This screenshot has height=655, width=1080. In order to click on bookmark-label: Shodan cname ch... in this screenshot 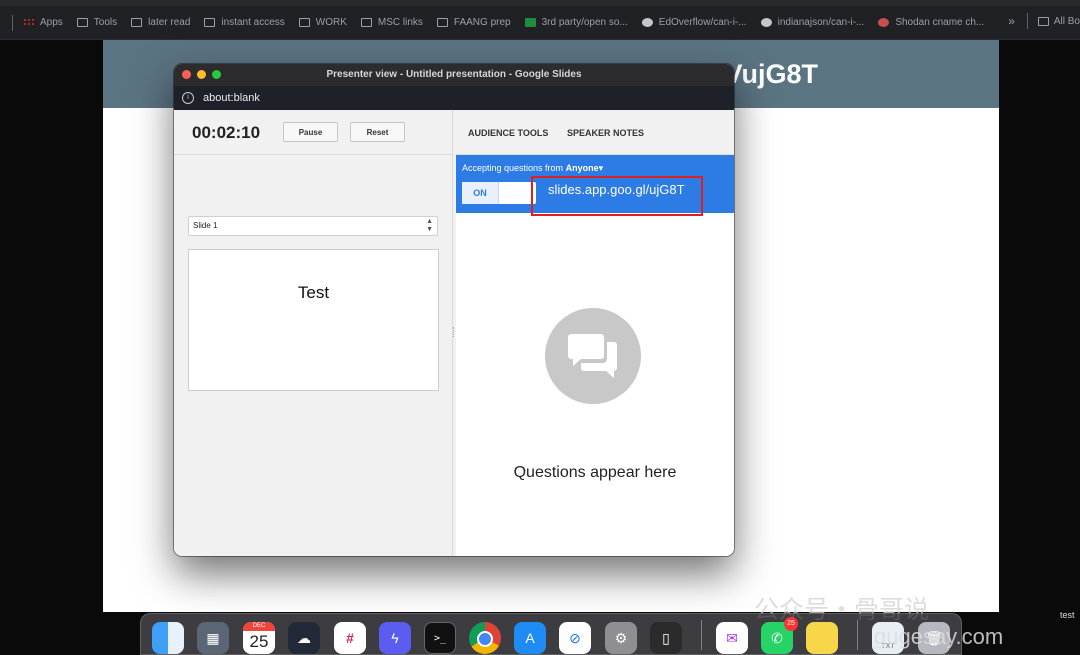, I will do `click(940, 22)`.